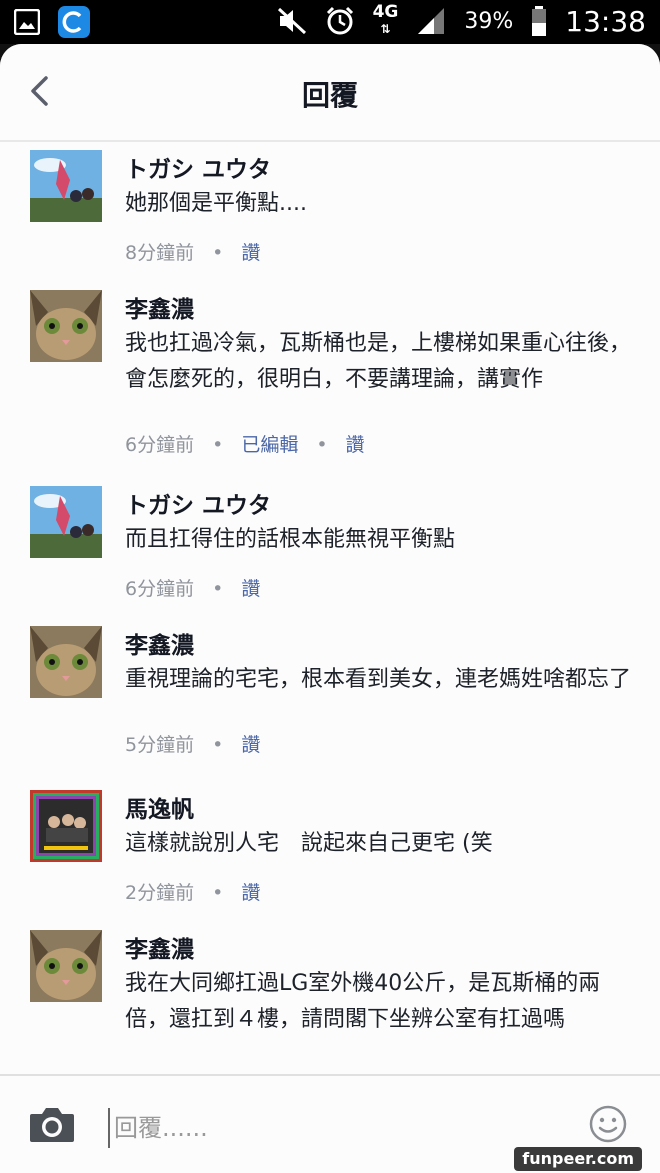  What do you see at coordinates (74, 22) in the screenshot?
I see `app-notification-icon` at bounding box center [74, 22].